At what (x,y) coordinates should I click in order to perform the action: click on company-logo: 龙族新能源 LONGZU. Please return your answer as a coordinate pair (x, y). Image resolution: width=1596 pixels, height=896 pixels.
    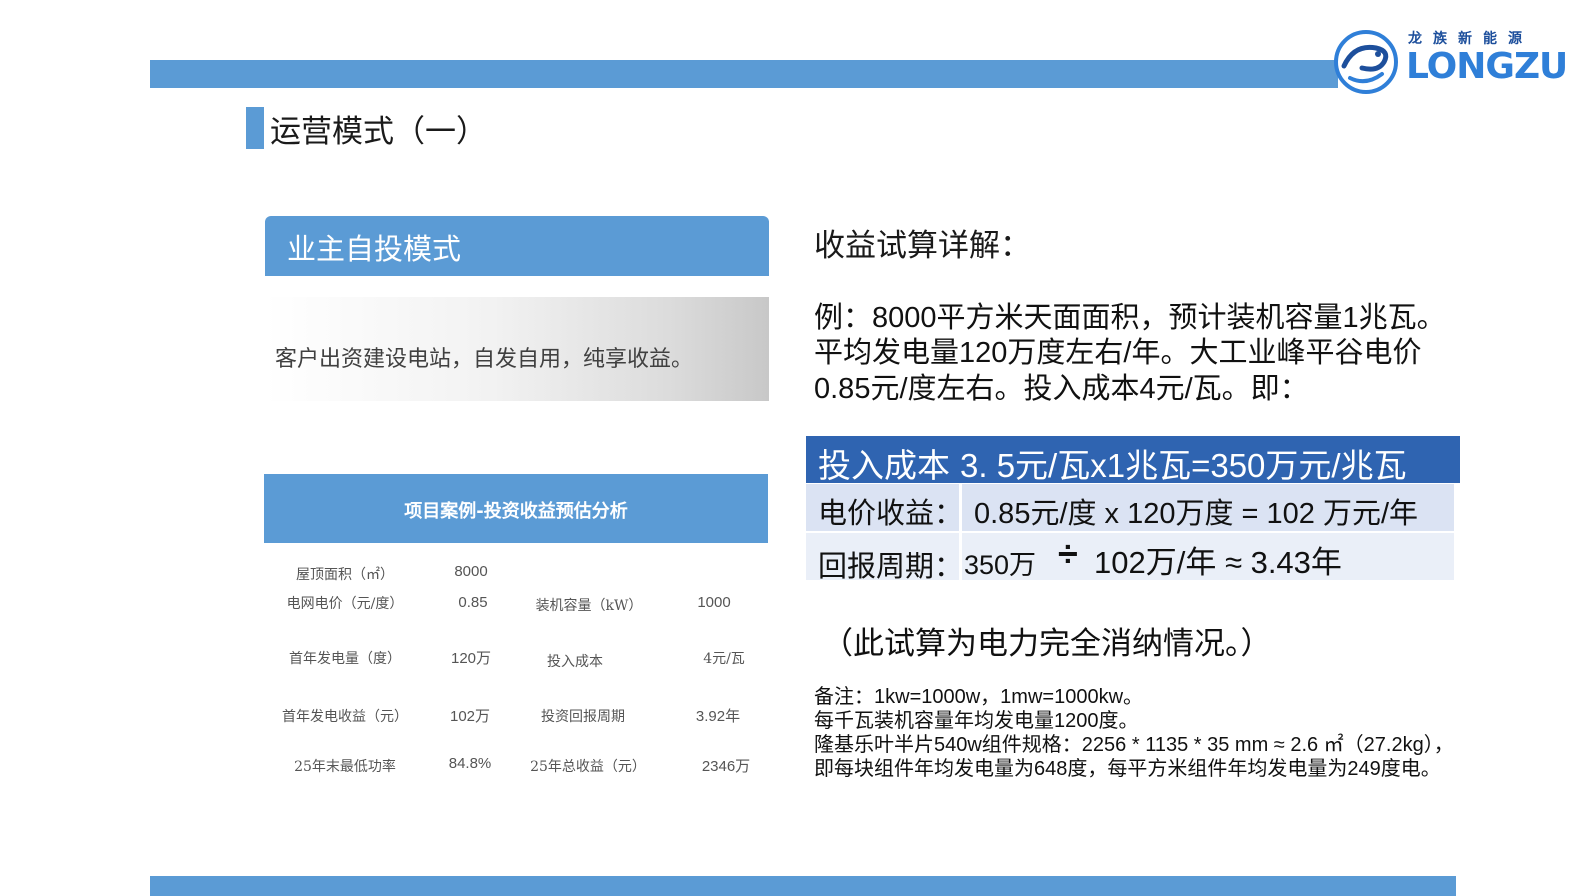
    Looking at the image, I should click on (1450, 59).